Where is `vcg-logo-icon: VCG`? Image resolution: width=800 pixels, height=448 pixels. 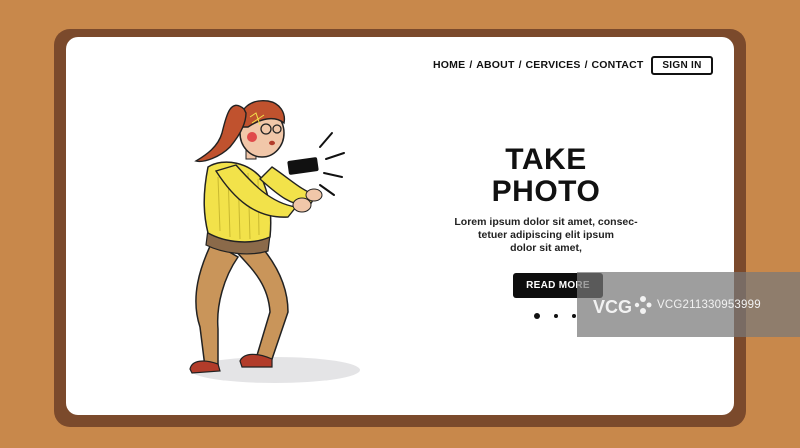 vcg-logo-icon: VCG is located at coordinates (622, 306).